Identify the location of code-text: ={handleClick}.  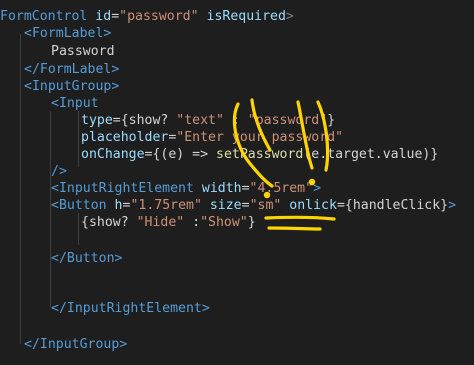
(392, 205).